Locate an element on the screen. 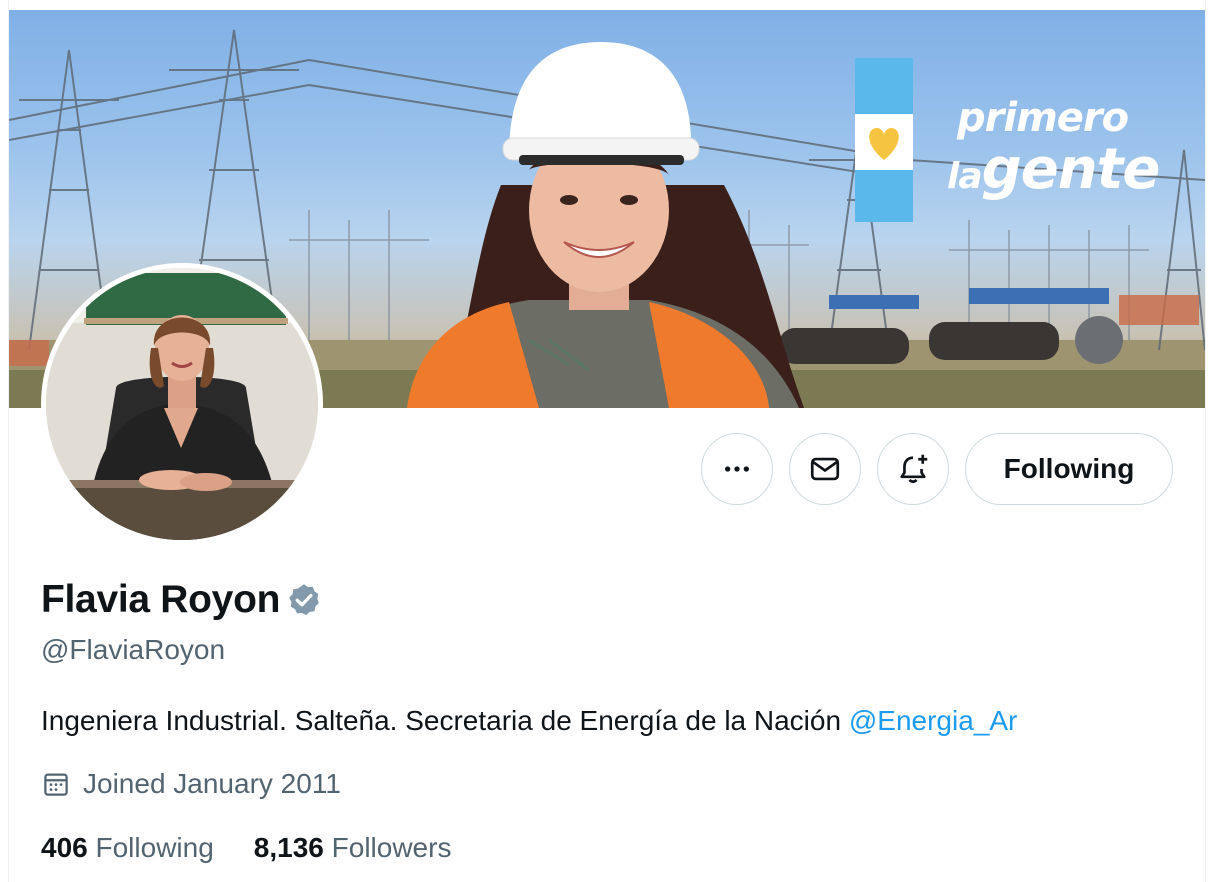  following-button: Following is located at coordinates (1069, 469).